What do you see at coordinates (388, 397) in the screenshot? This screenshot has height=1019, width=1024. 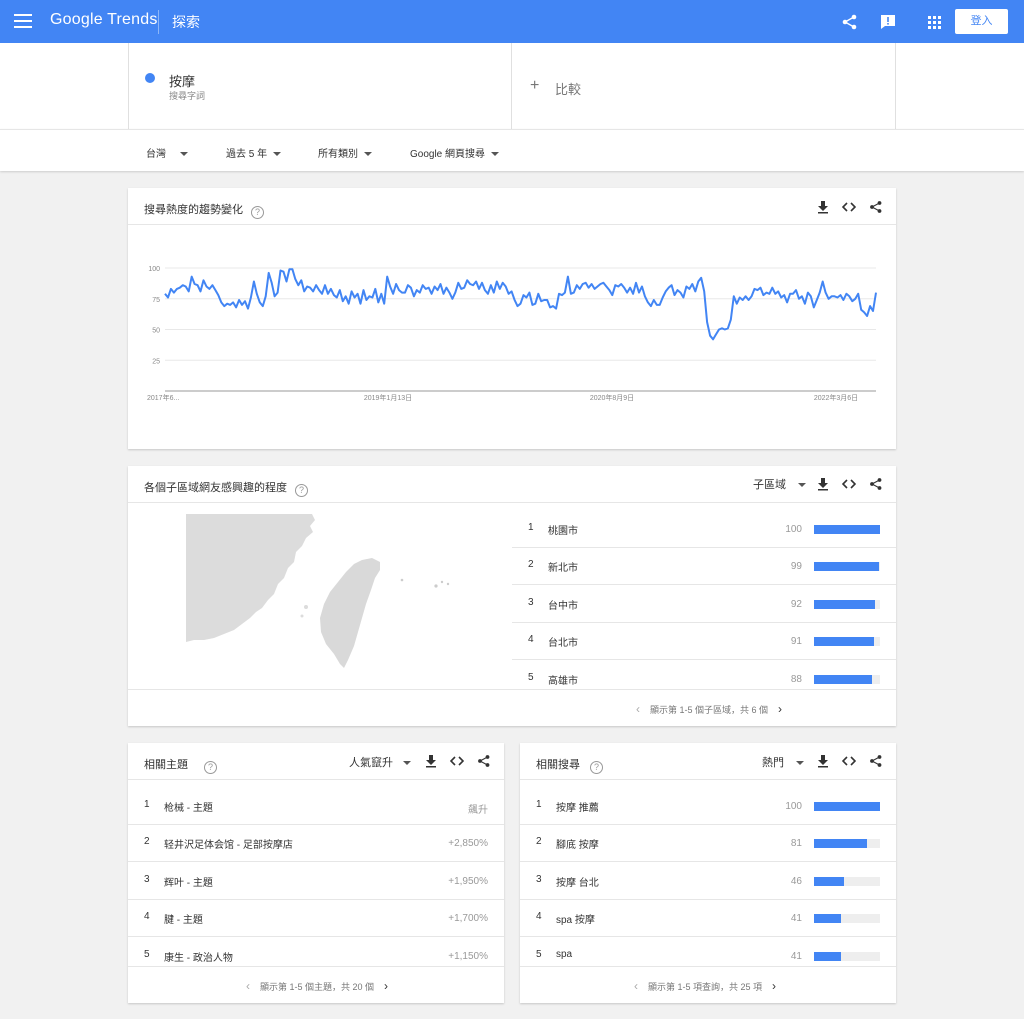 I see `x-tick-label: 2019年1月13日` at bounding box center [388, 397].